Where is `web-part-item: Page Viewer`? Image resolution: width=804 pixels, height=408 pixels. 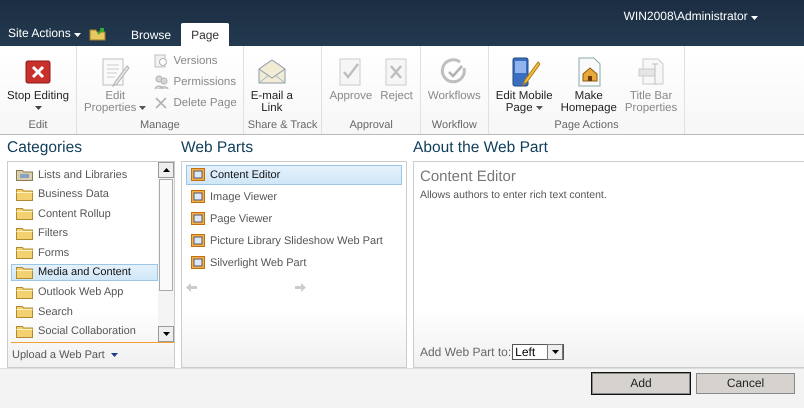
web-part-item: Page Viewer is located at coordinates (294, 218).